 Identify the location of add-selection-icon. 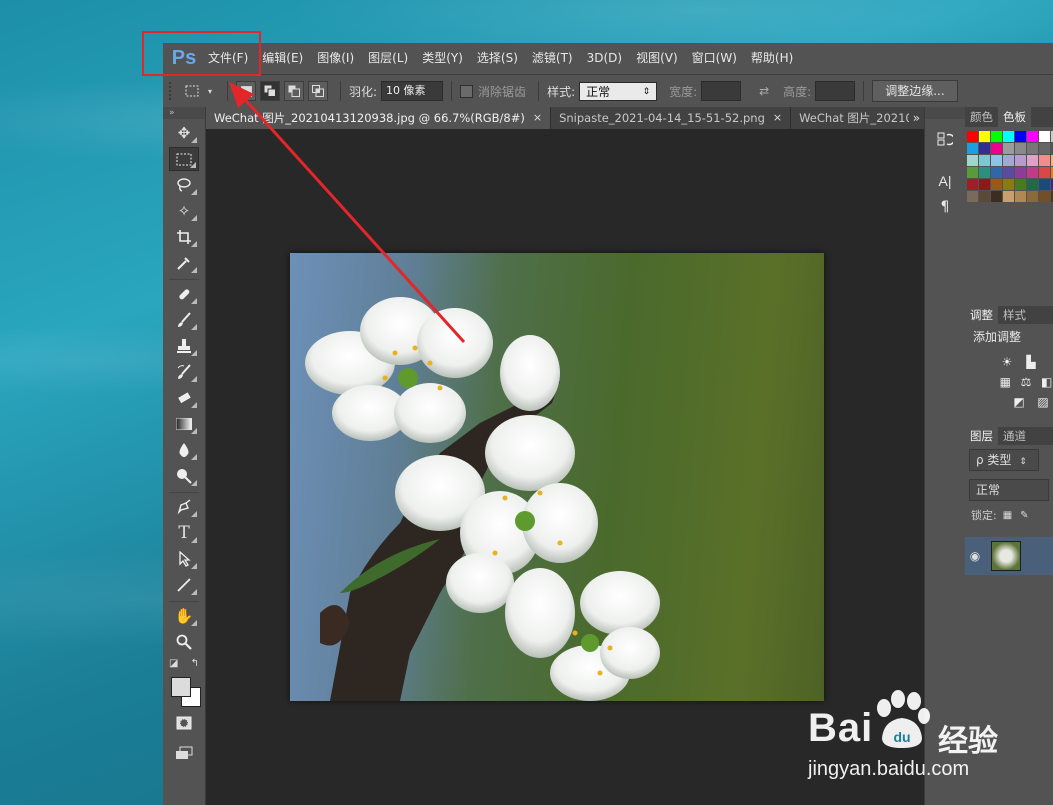
(270, 91).